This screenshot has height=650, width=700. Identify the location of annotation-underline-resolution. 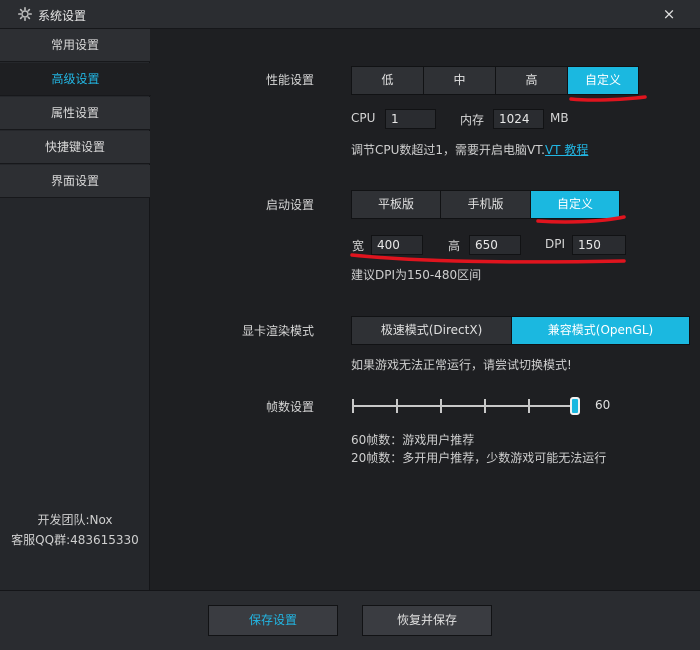
(488, 258).